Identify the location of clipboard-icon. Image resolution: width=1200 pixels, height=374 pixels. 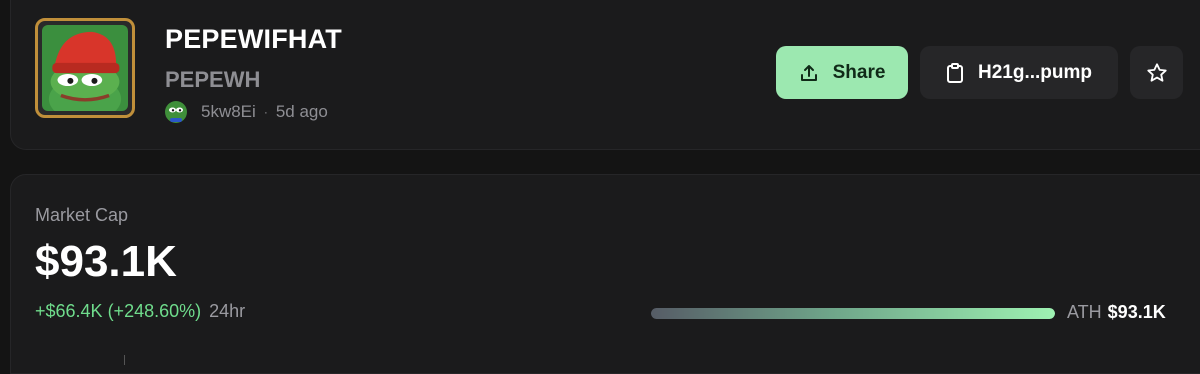
(954, 72).